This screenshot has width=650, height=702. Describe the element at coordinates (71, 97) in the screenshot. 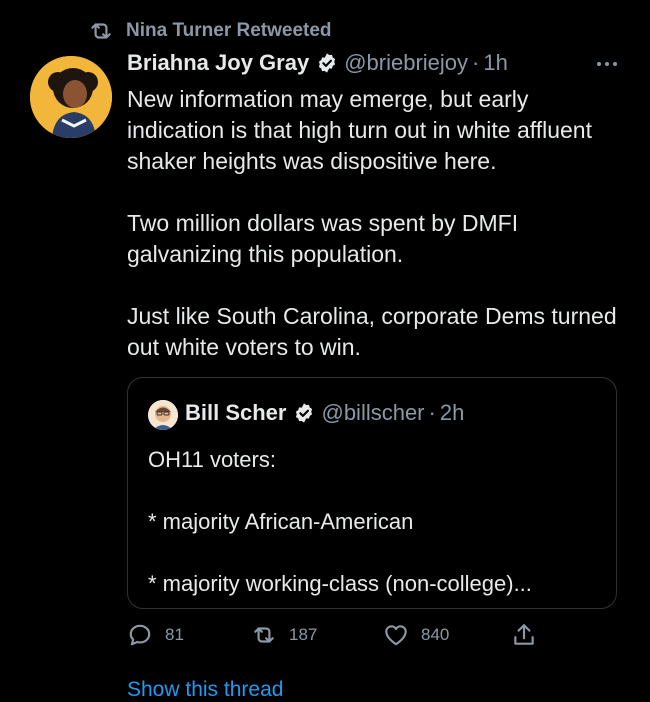

I see `author-avatar` at that location.